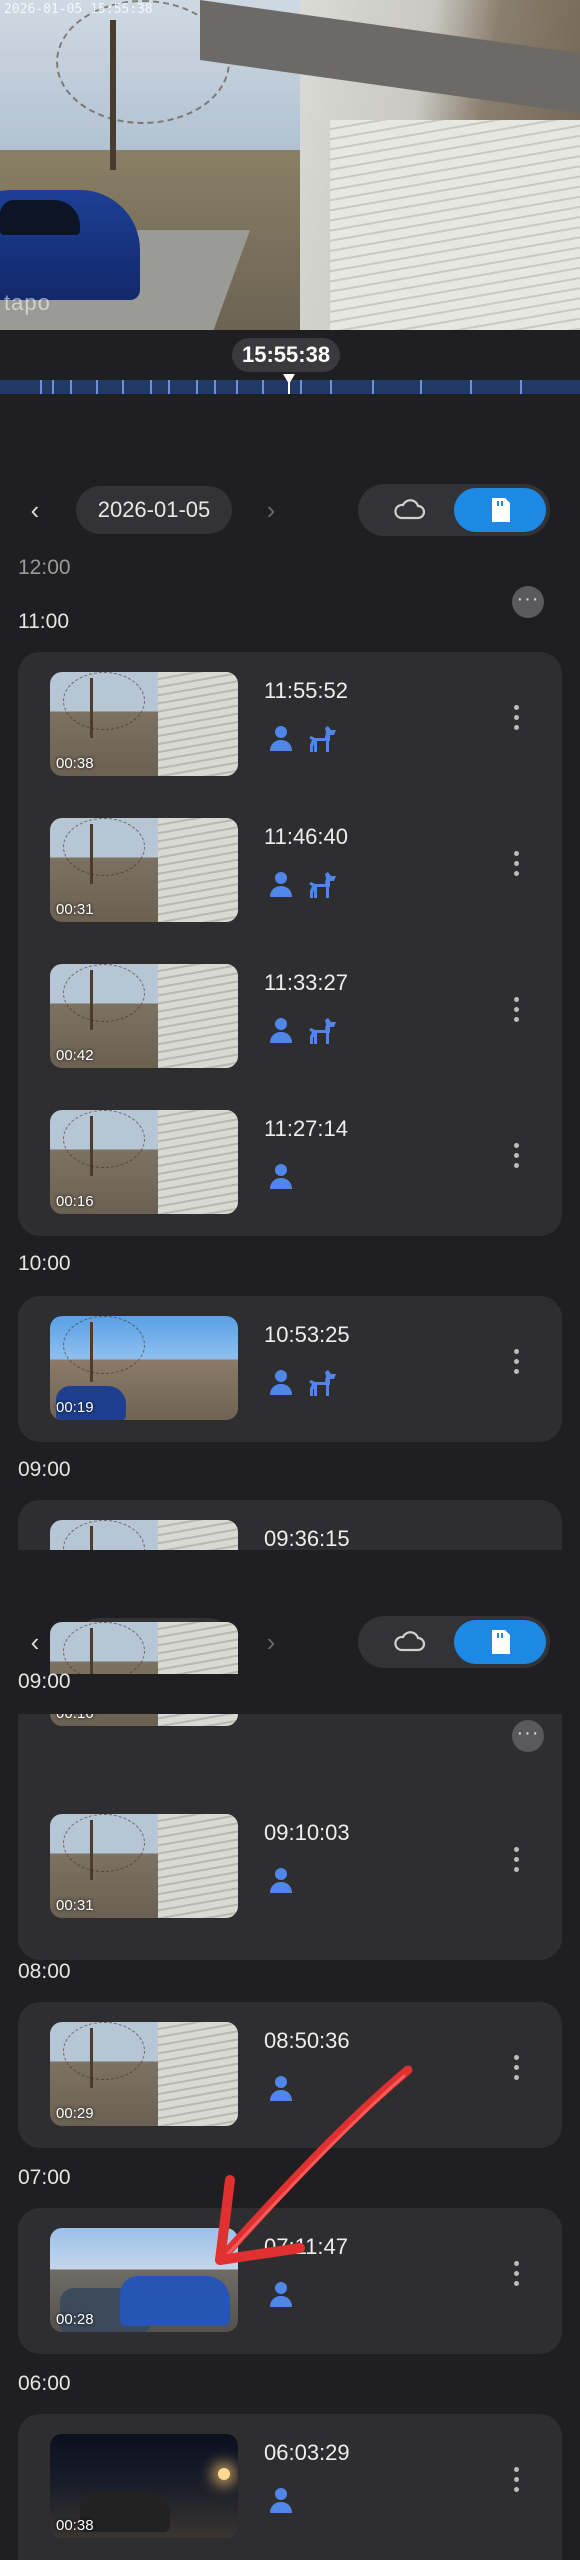 The image size is (580, 2560). What do you see at coordinates (290, 510) in the screenshot?
I see `date-header: ‹ 2026-01-05 ›` at bounding box center [290, 510].